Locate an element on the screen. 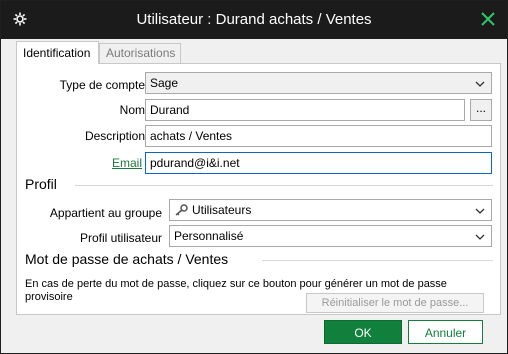 The image size is (508, 354). window-title: Utilisateur : Durand achats / Ventes is located at coordinates (254, 19).